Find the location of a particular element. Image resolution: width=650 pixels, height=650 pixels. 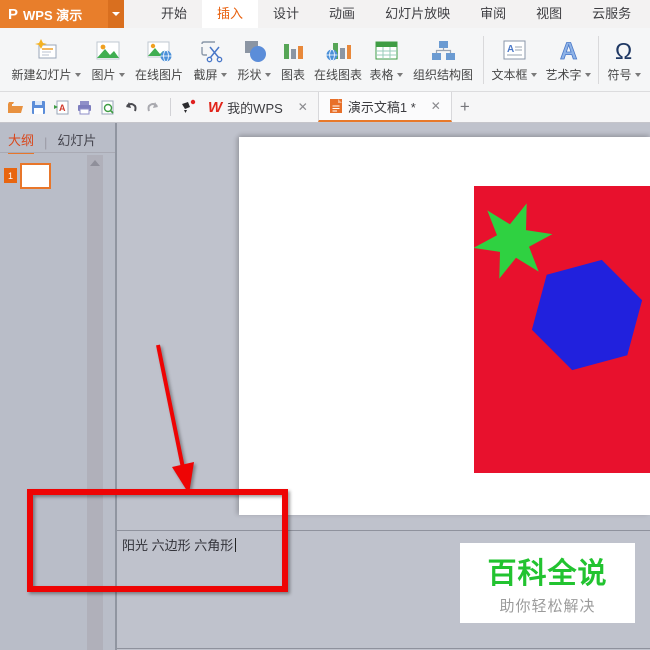

undo-icon is located at coordinates (131, 106).